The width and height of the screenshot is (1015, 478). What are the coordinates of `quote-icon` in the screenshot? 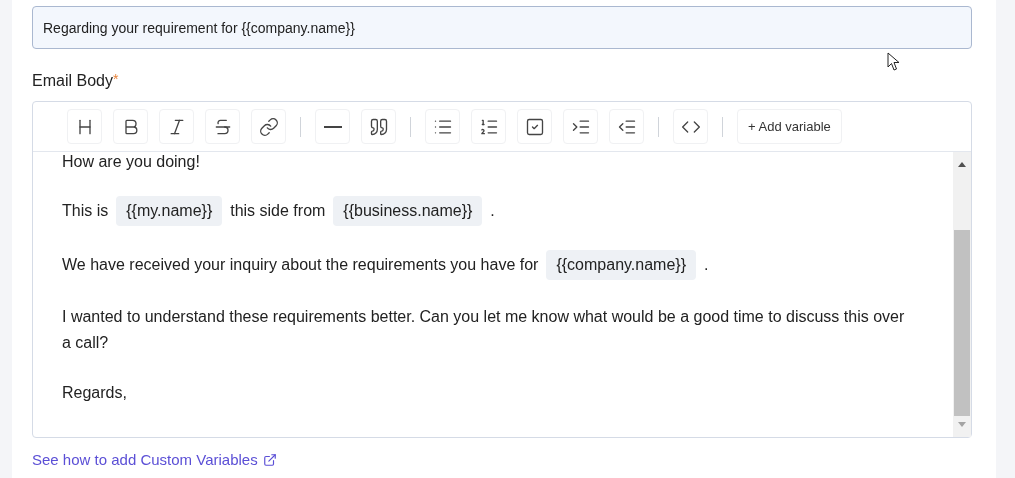 It's located at (378, 126).